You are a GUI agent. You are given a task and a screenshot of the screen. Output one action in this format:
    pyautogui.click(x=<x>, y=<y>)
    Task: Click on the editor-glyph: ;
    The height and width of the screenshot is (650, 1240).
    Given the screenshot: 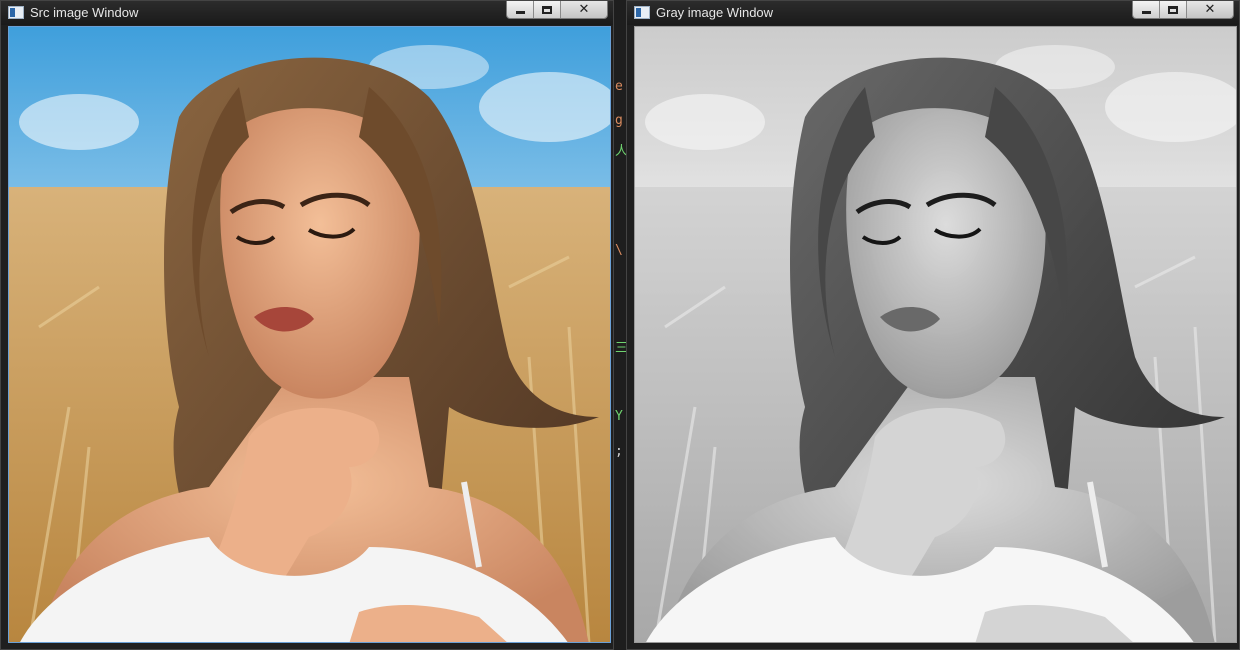 What is the action you would take?
    pyautogui.click(x=619, y=451)
    